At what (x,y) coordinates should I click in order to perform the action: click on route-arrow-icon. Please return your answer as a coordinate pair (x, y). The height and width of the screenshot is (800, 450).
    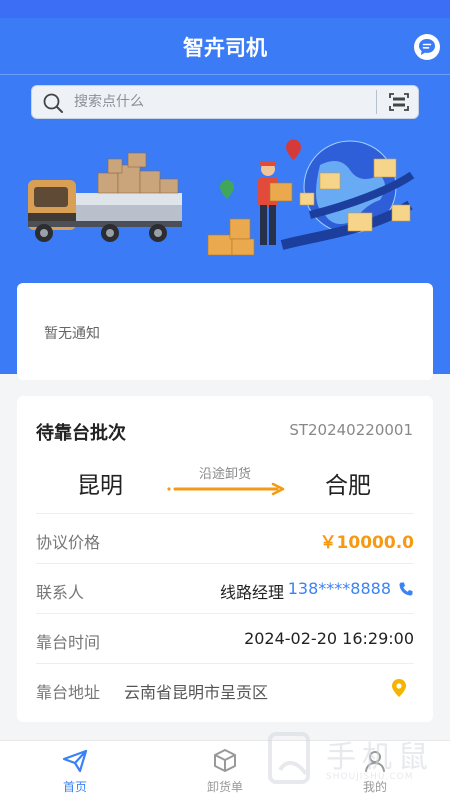
    Looking at the image, I should click on (226, 489).